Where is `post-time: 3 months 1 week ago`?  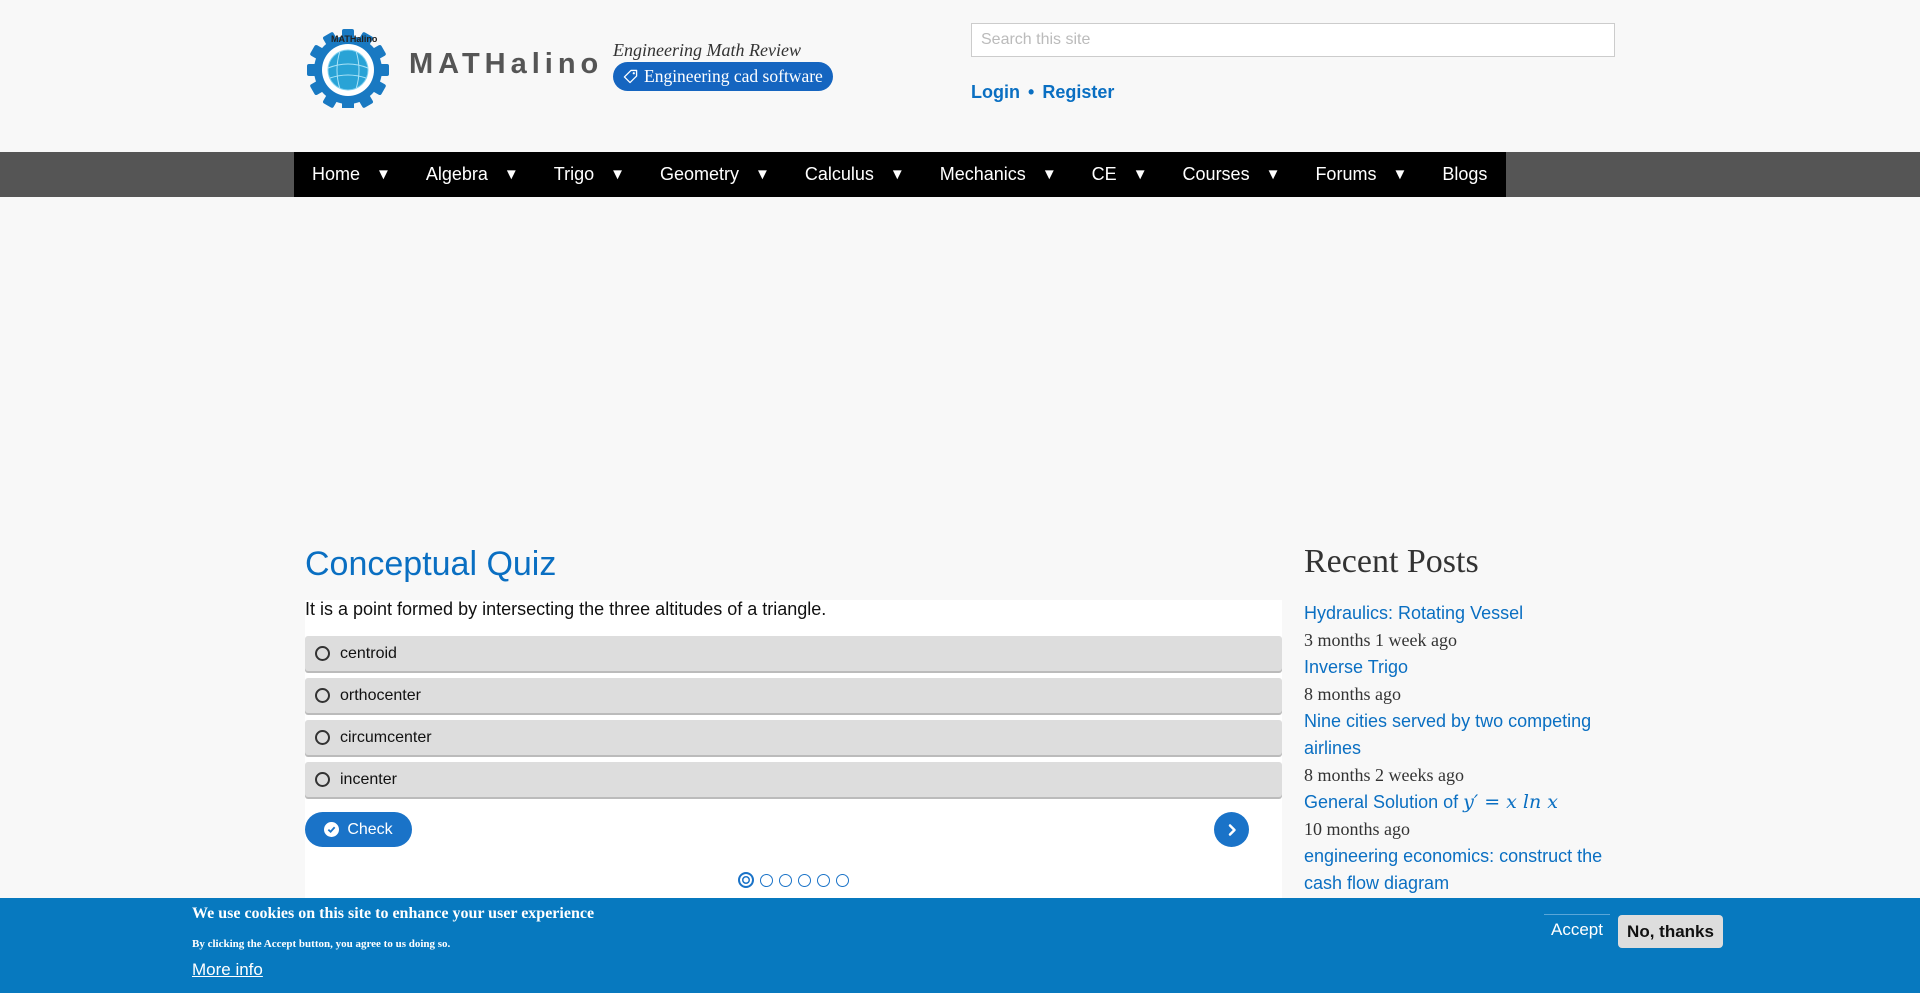 post-time: 3 months 1 week ago is located at coordinates (1380, 640).